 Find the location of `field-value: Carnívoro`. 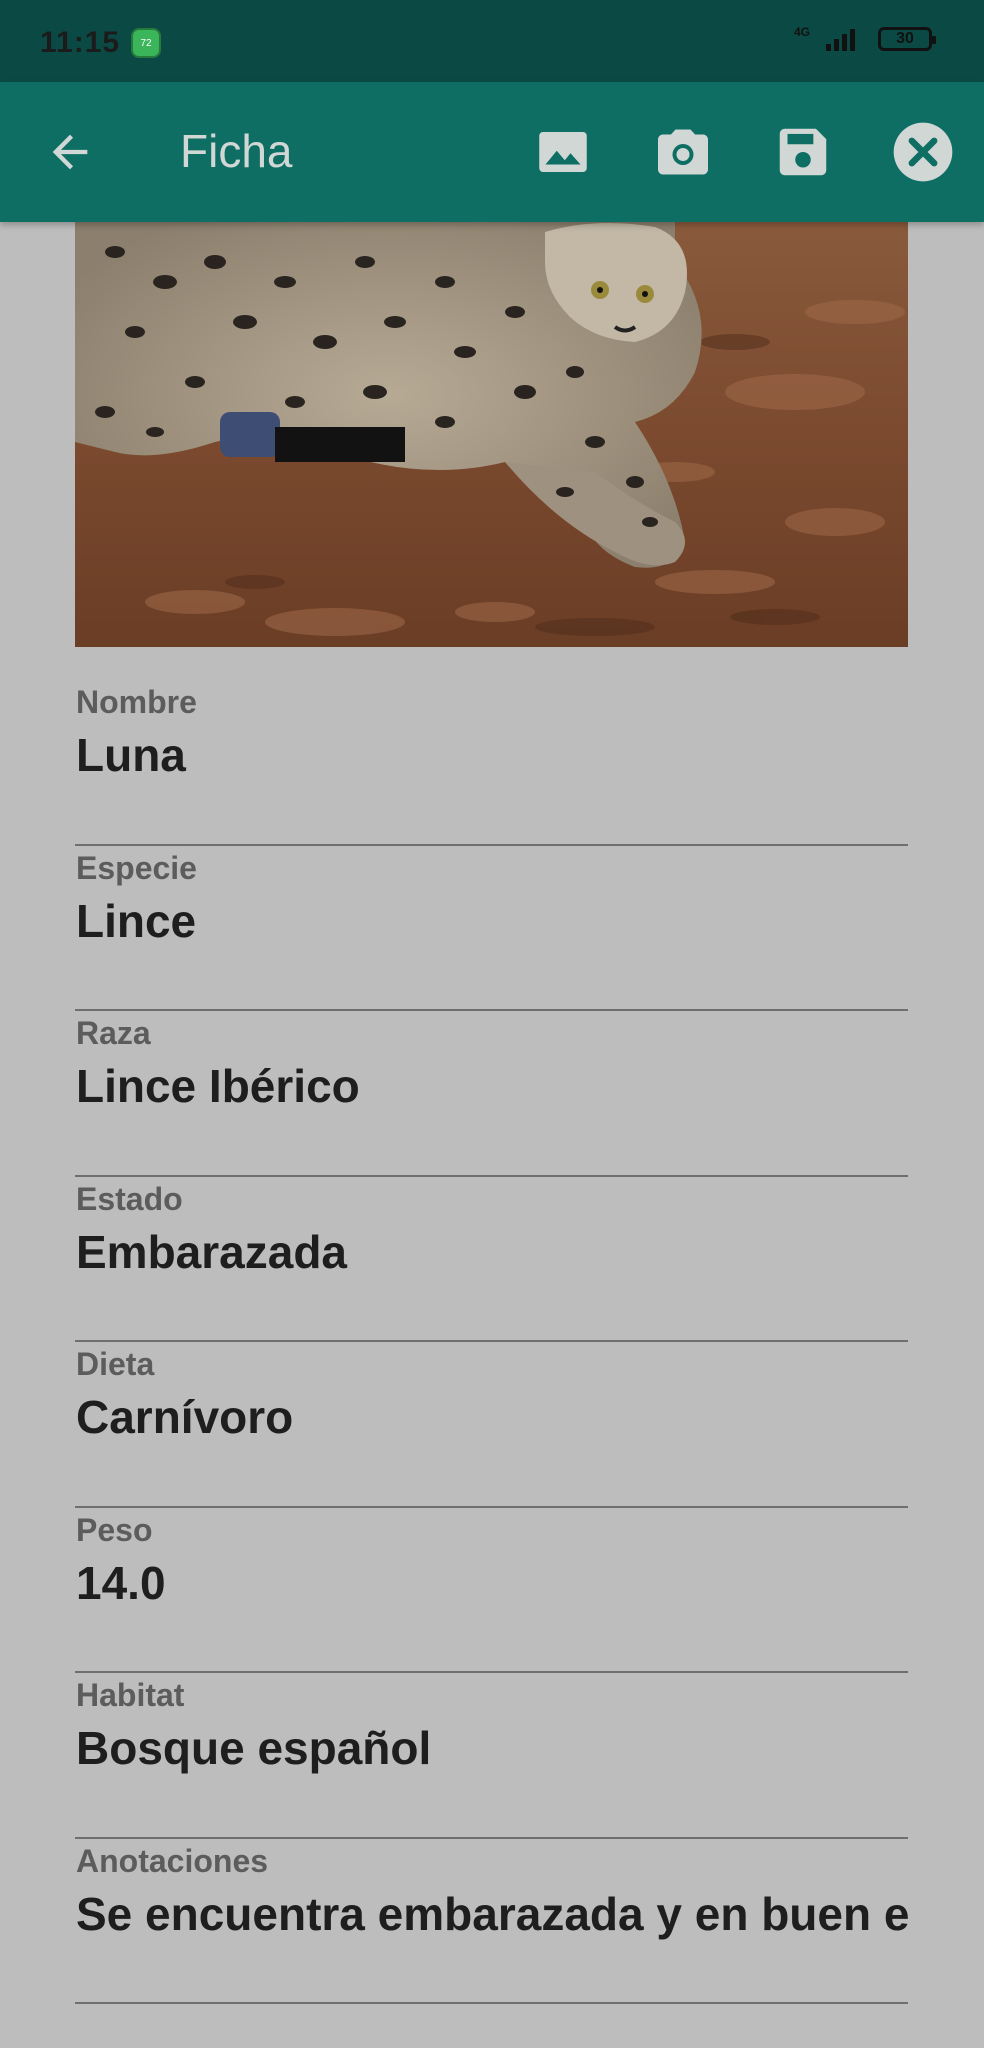

field-value: Carnívoro is located at coordinates (492, 1417).